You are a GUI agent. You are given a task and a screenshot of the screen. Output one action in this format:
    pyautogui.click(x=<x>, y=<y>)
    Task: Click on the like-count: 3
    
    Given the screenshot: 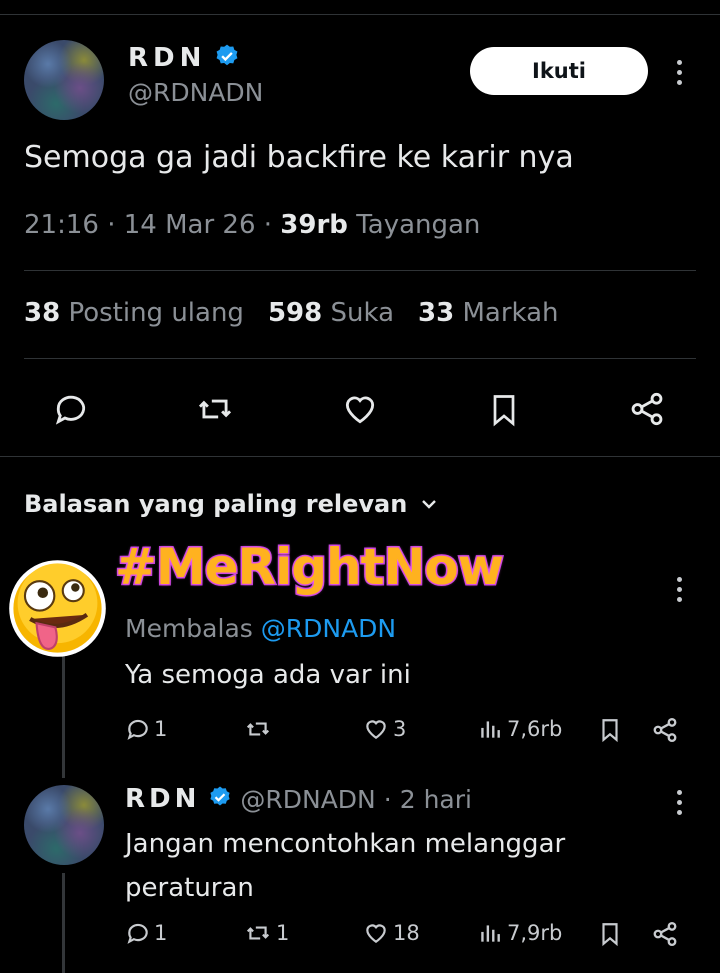 What is the action you would take?
    pyautogui.click(x=400, y=729)
    